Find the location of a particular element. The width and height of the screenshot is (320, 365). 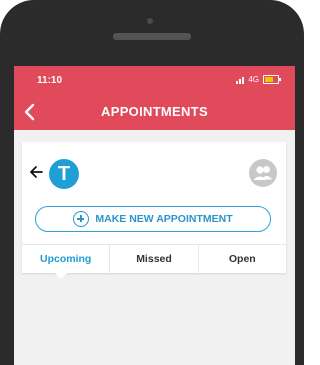

make-new-appointment-label: MAKE NEW APPOINTMENT is located at coordinates (164, 219).